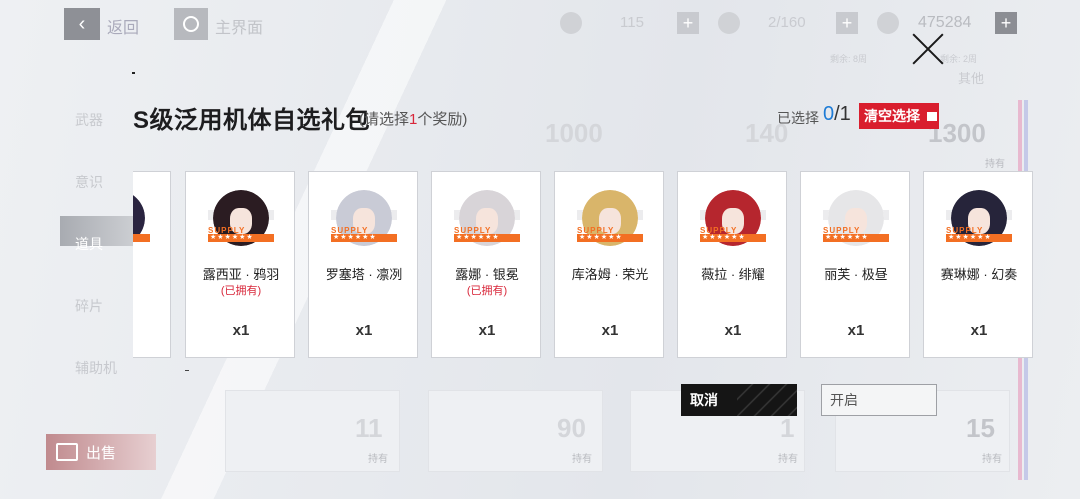  What do you see at coordinates (574, 133) in the screenshot?
I see `background-count: 1000` at bounding box center [574, 133].